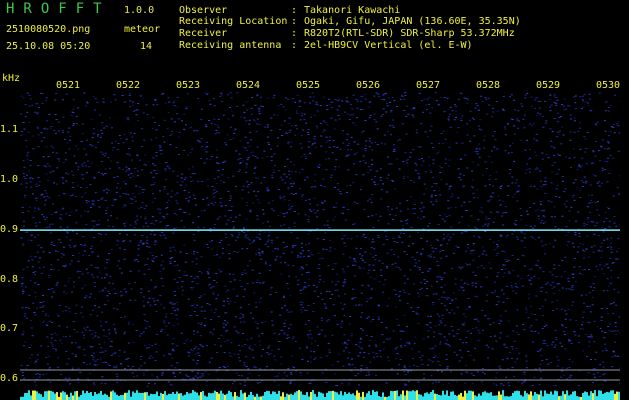 The width and height of the screenshot is (629, 400). Describe the element at coordinates (412, 21) in the screenshot. I see `info-value-location: Ogaki, Gifu, JAPAN (136.60E, 35.35N)` at that location.